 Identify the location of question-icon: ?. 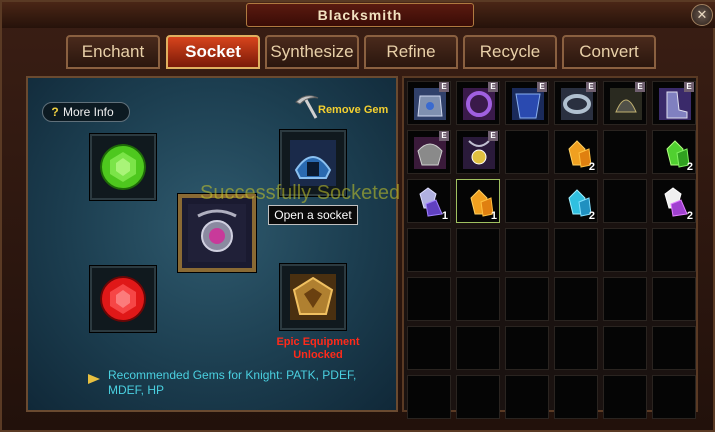
(55, 112).